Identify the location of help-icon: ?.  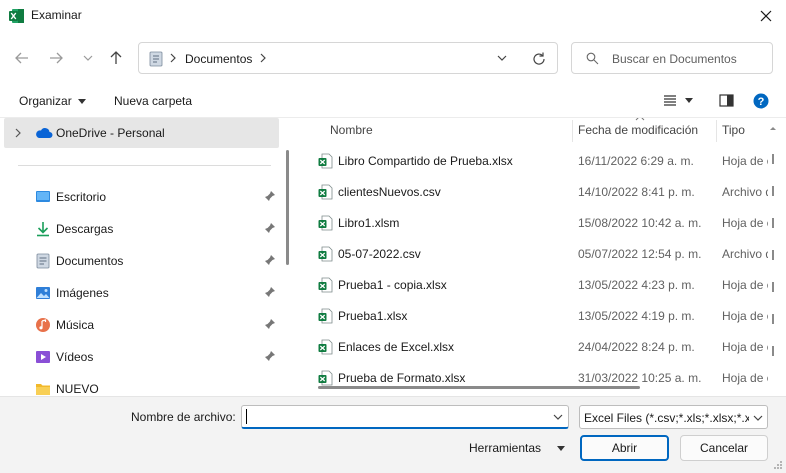
(761, 101).